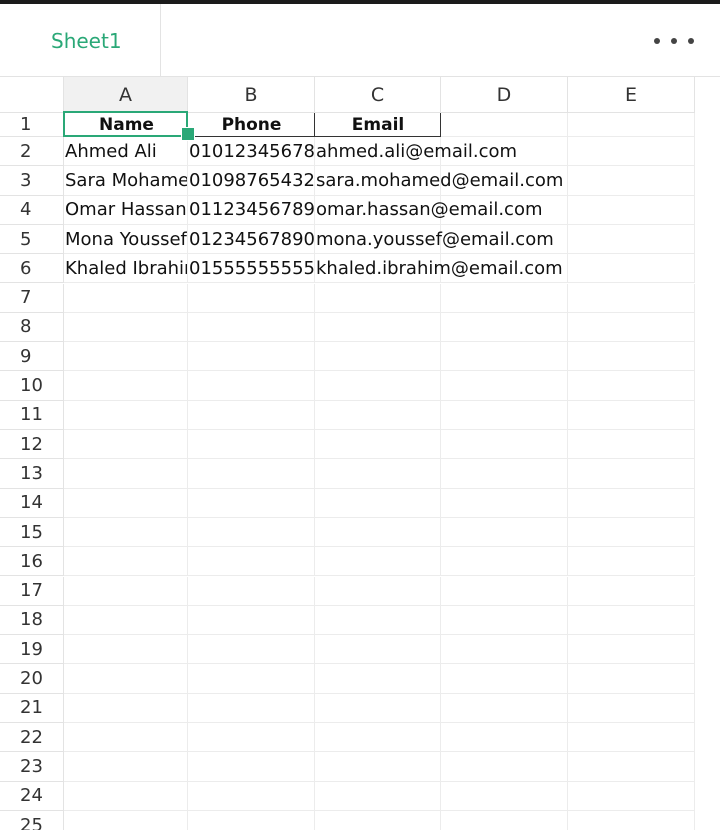  What do you see at coordinates (126, 620) in the screenshot?
I see `cell-a18` at bounding box center [126, 620].